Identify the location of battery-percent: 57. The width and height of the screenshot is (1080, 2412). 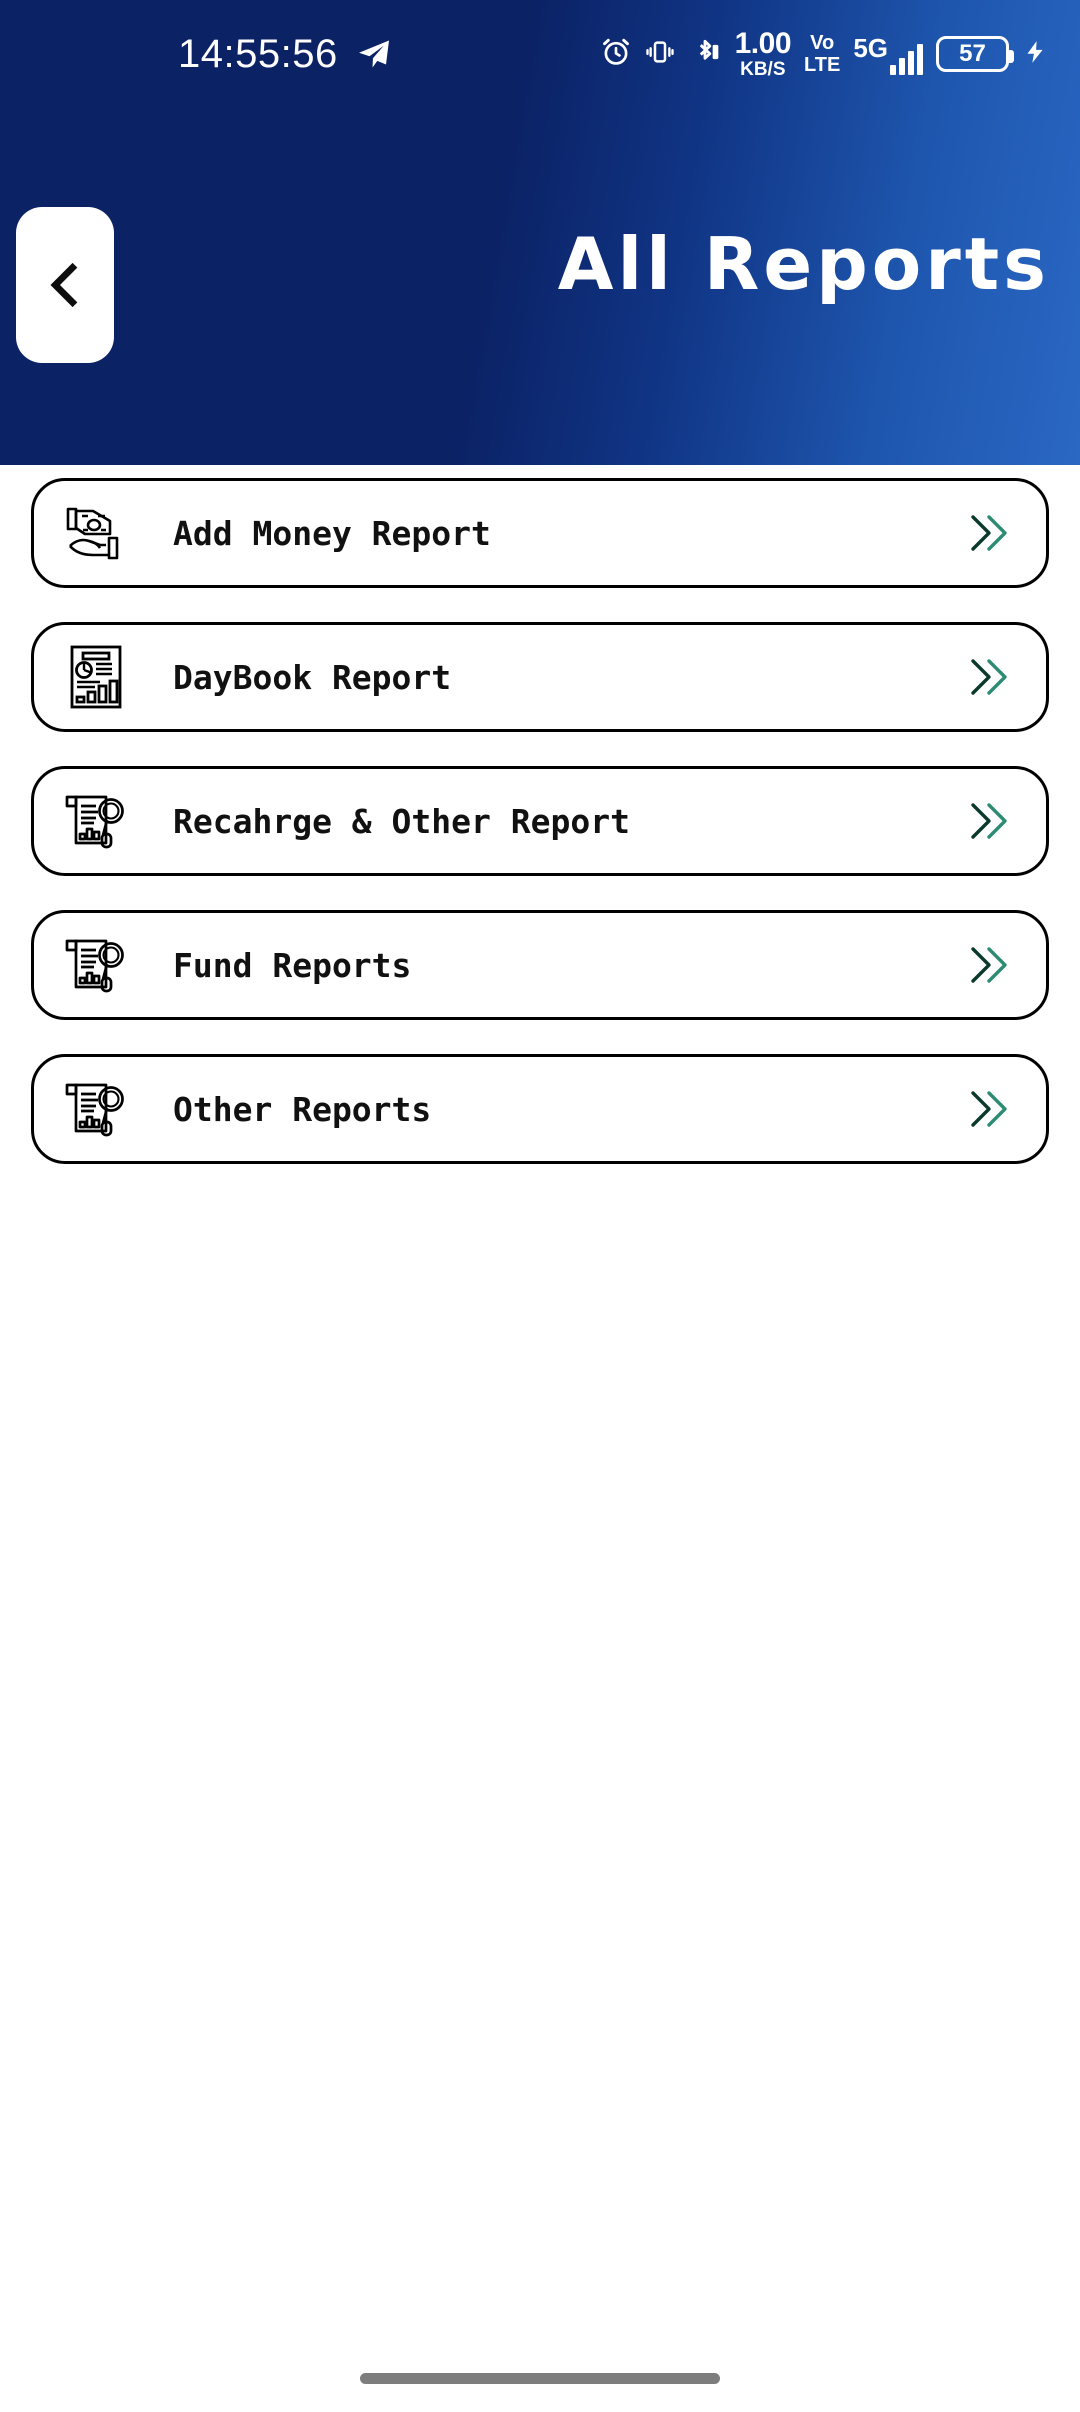
(972, 53).